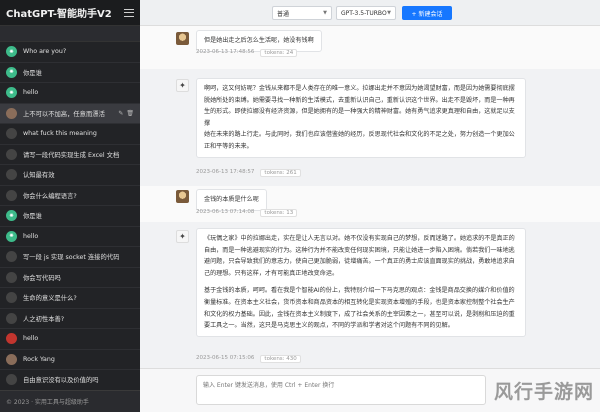  What do you see at coordinates (44, 319) in the screenshot?
I see `conversation-label: 人之初性本善?` at bounding box center [44, 319].